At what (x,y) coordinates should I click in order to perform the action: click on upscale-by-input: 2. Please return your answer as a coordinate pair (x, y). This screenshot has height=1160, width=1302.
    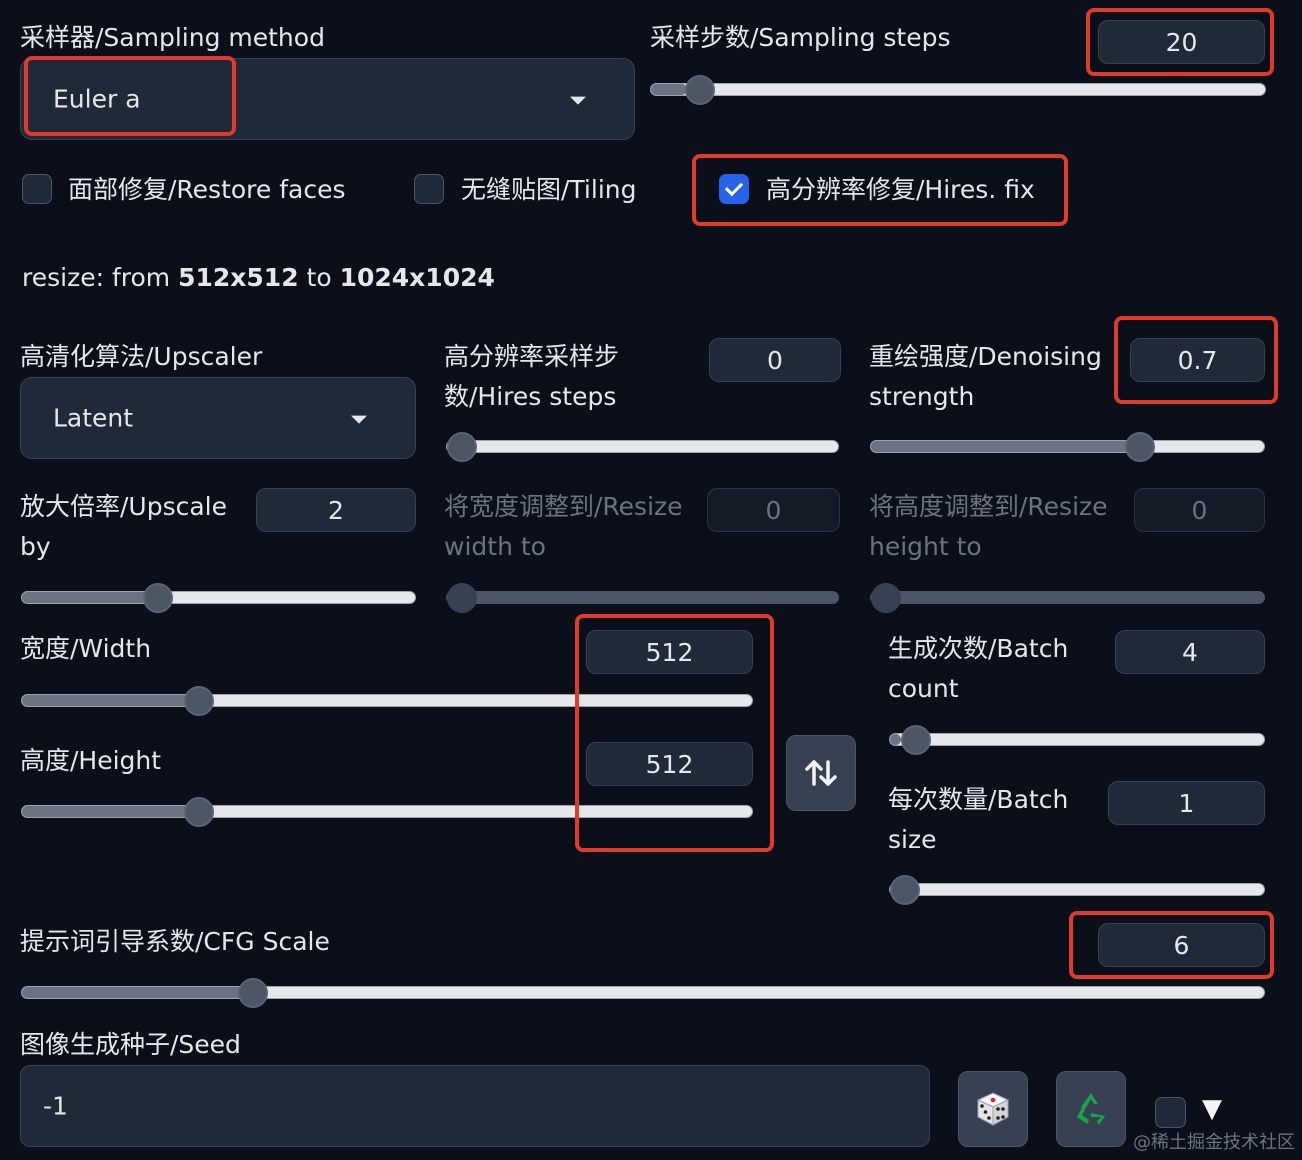
    Looking at the image, I should click on (336, 510).